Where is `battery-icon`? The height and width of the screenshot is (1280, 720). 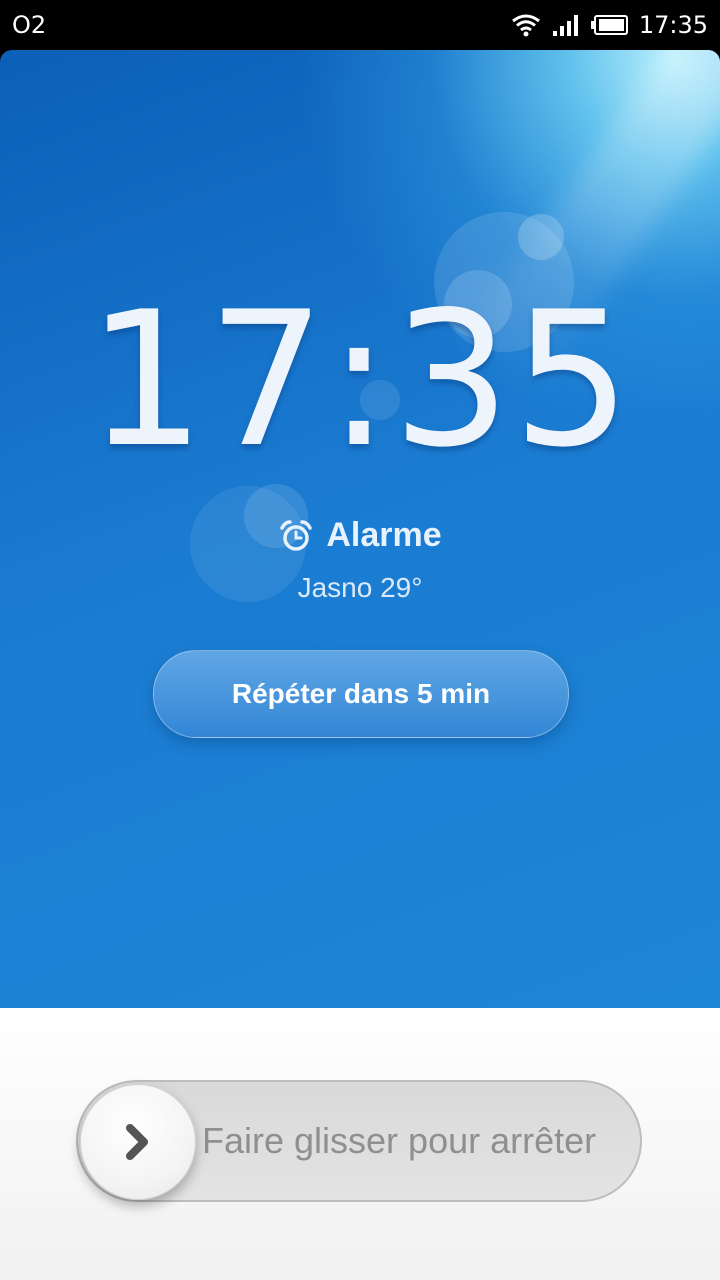 battery-icon is located at coordinates (609, 25).